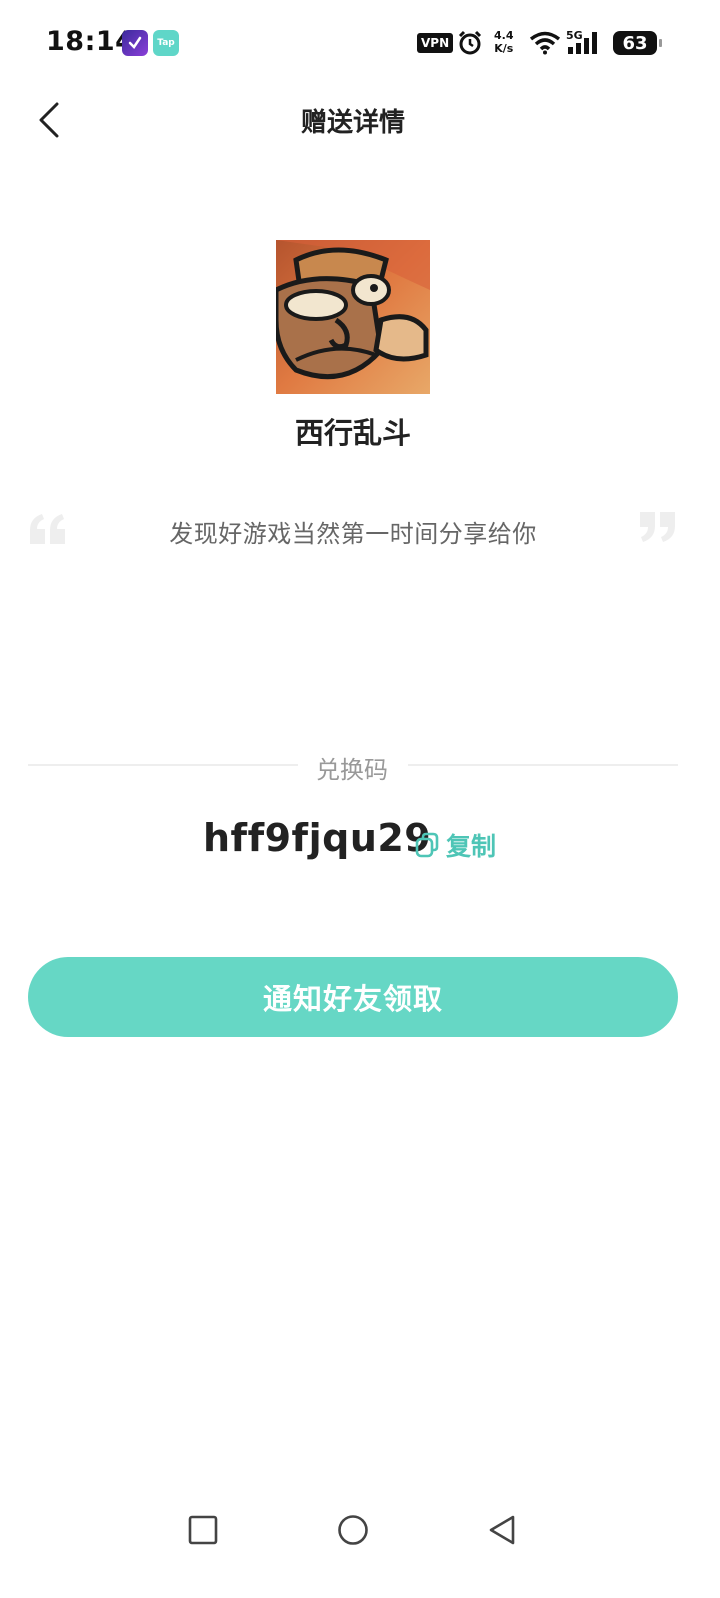  I want to click on signal-icon: 5G, so click(581, 41).